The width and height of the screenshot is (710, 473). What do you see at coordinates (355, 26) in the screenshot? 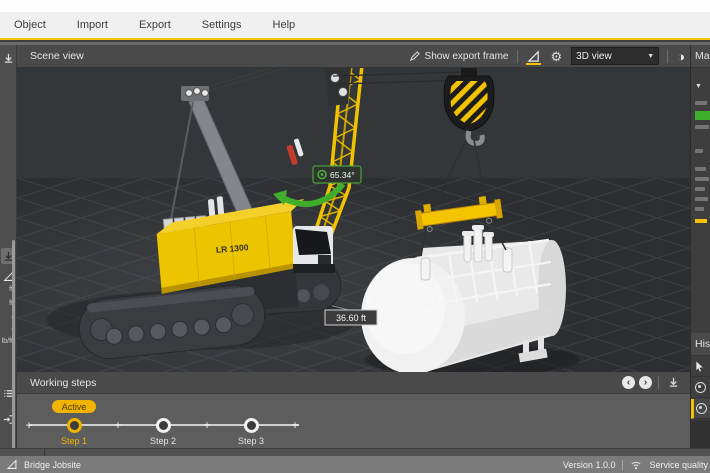
I see `menu-bar: Object Import Export Settings Help` at bounding box center [355, 26].